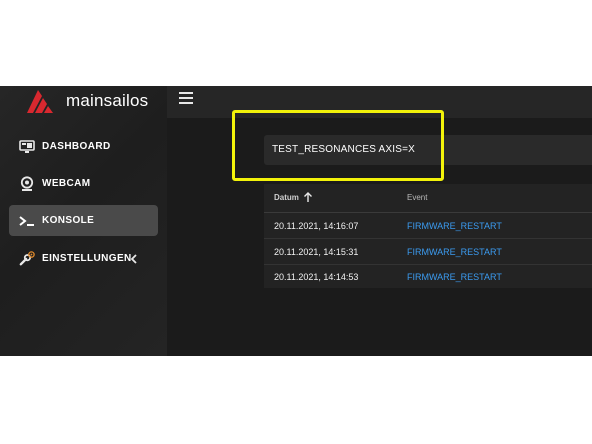  What do you see at coordinates (286, 197) in the screenshot?
I see `column-header-date: Datum` at bounding box center [286, 197].